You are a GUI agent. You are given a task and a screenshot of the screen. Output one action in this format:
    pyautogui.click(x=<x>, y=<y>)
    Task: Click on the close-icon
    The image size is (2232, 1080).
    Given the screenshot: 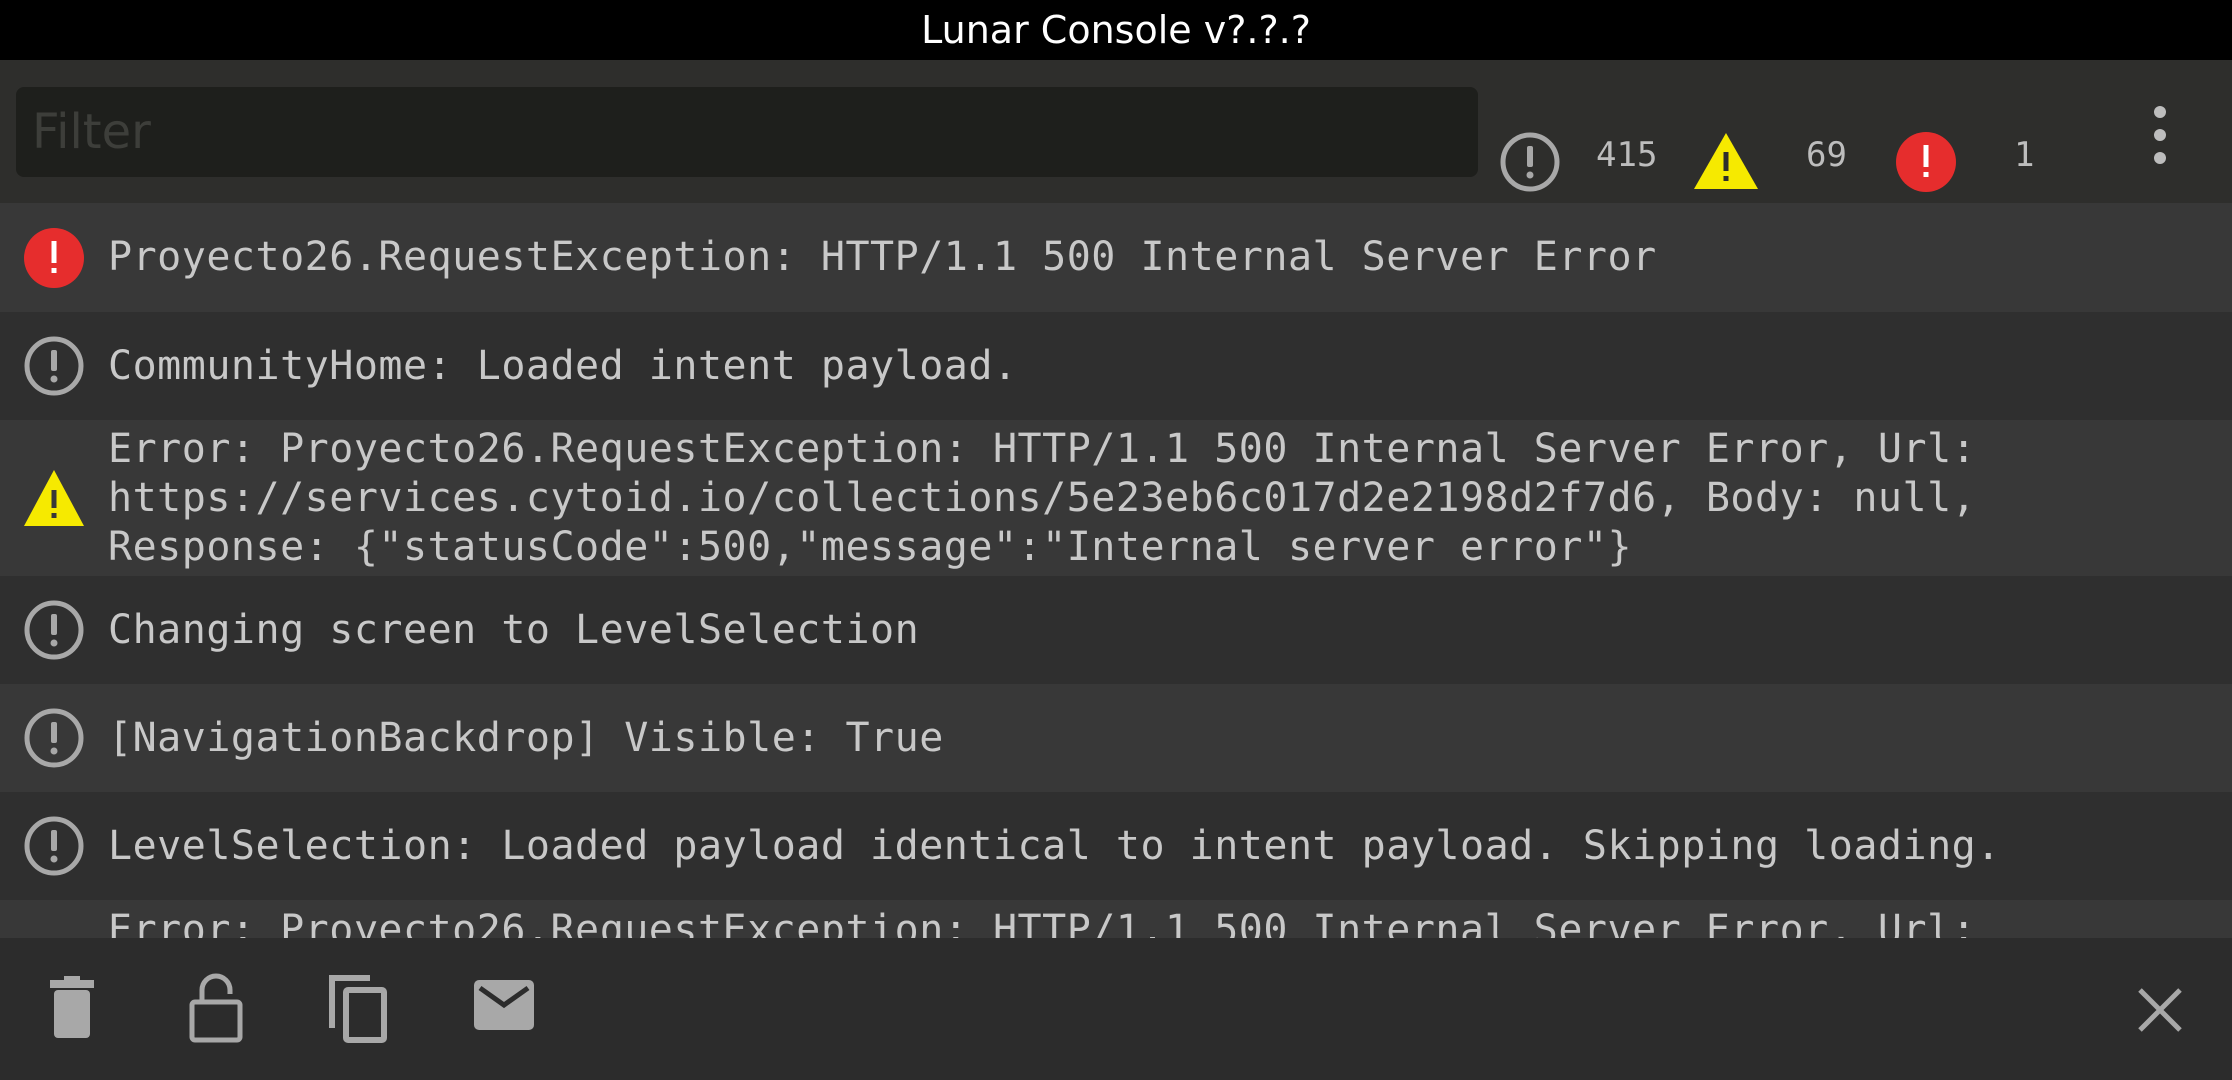 What is the action you would take?
    pyautogui.click(x=2160, y=1010)
    